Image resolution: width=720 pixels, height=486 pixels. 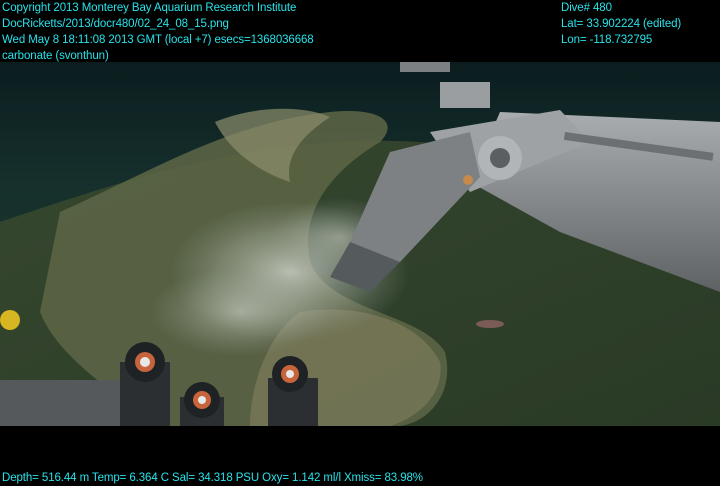 I want to click on dive-number-text: Dive# 480, so click(x=586, y=8).